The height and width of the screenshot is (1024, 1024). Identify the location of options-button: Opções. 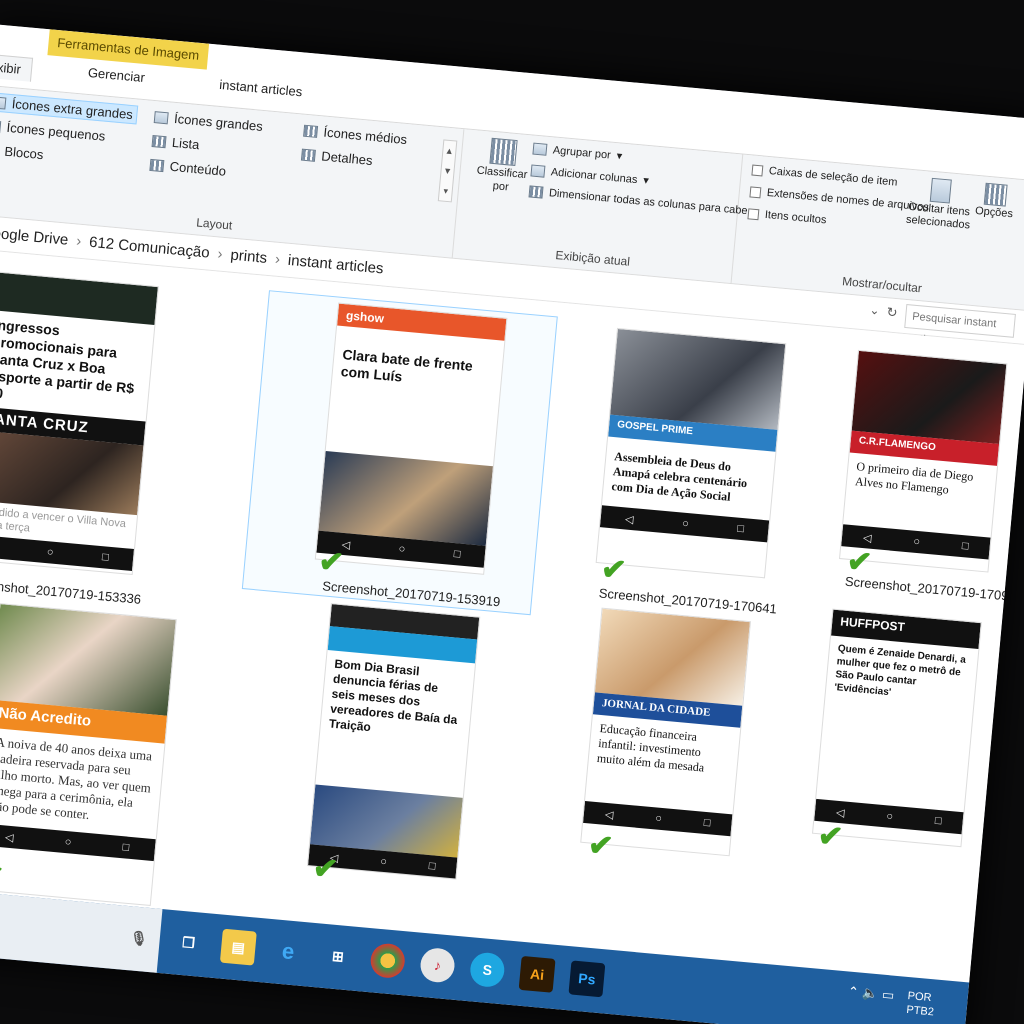
(995, 201).